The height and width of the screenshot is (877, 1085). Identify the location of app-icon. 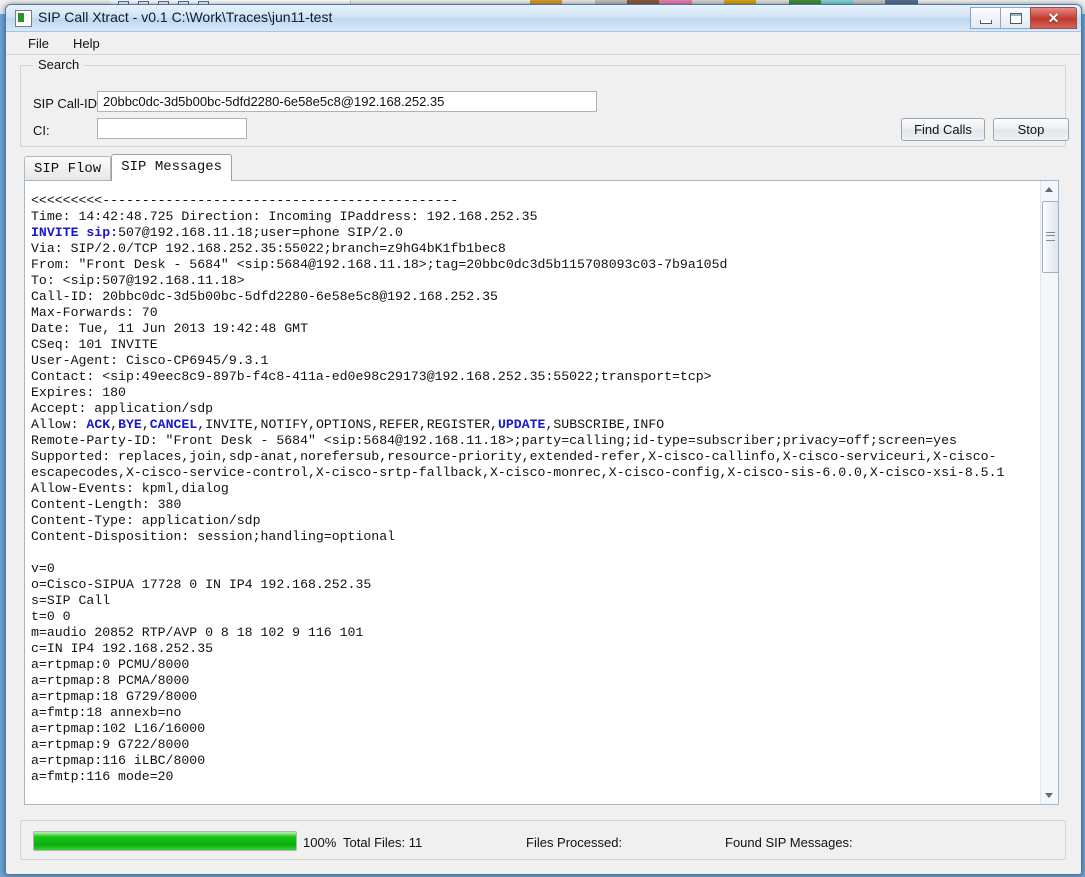
(23, 18).